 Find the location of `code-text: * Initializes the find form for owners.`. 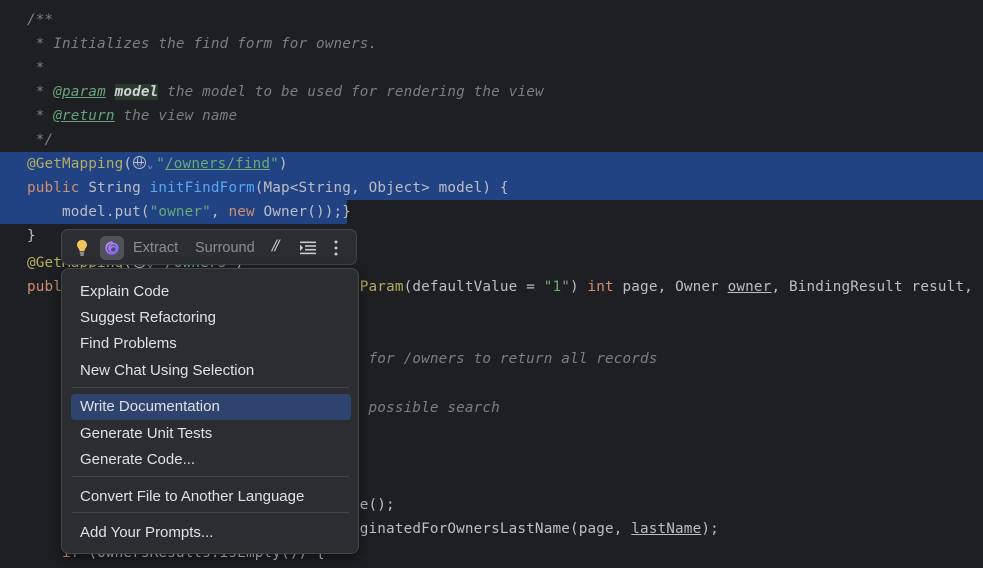

code-text: * Initializes the find form for owners. is located at coordinates (202, 44).